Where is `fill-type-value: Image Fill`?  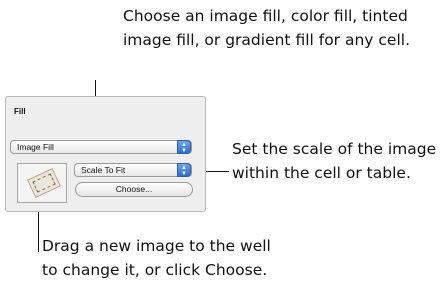 fill-type-value: Image Fill is located at coordinates (35, 147).